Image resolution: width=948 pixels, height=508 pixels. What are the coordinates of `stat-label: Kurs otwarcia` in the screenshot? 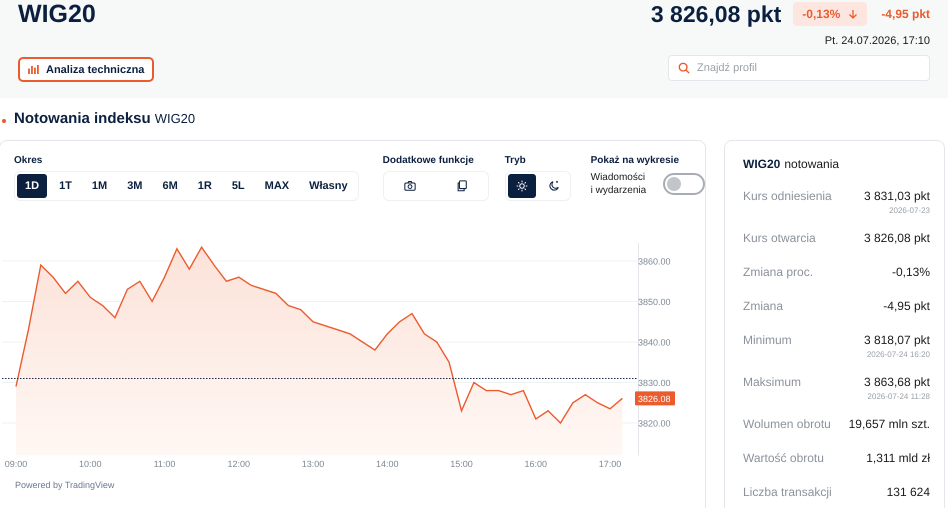 It's located at (779, 238).